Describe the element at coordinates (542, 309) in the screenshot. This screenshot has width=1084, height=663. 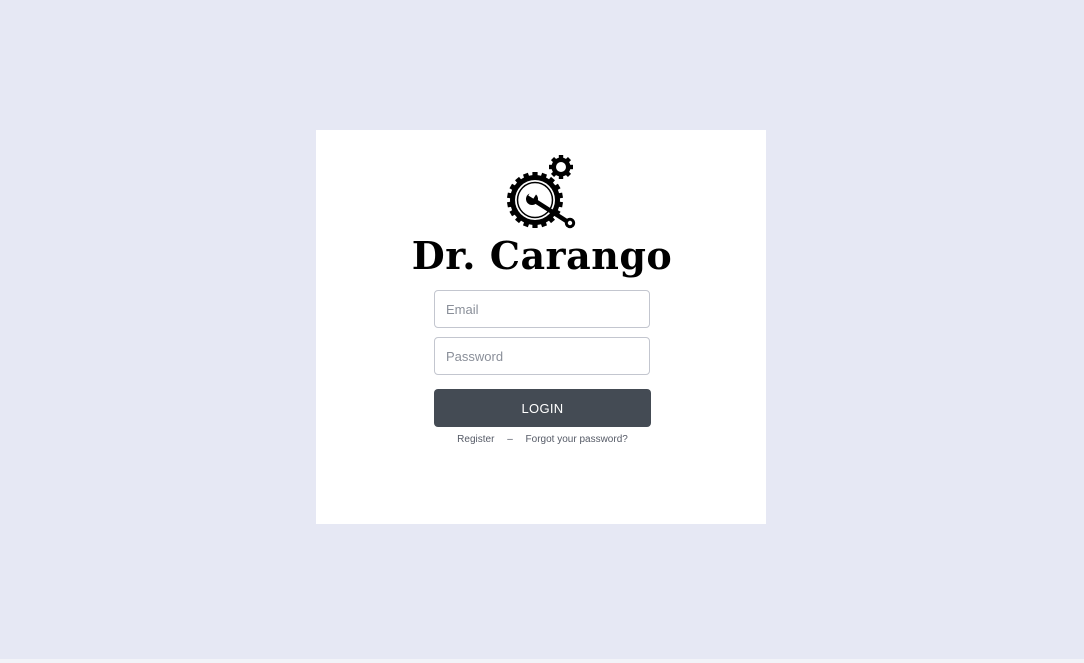
I see `email-field` at that location.